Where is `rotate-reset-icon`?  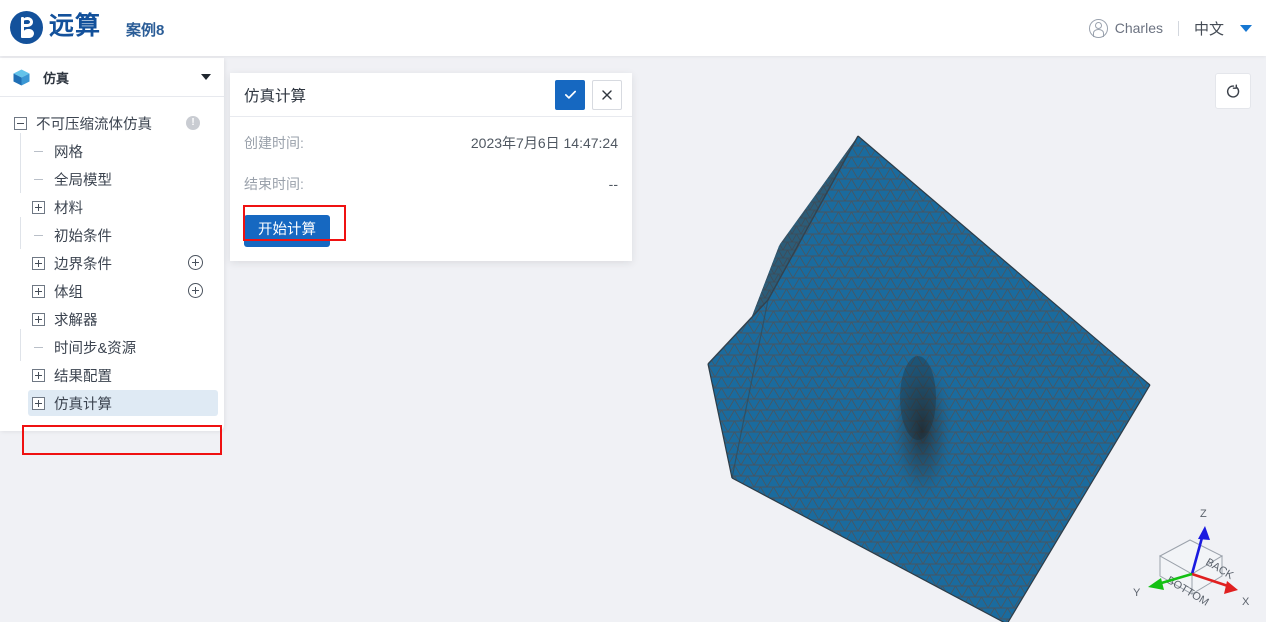 rotate-reset-icon is located at coordinates (1232, 90).